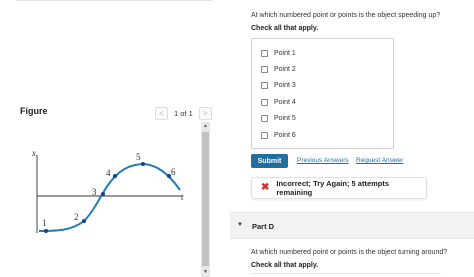 Image resolution: width=474 pixels, height=277 pixels. I want to click on position-time-graph: x t 1 2 3 4 5 6, so click(107, 190).